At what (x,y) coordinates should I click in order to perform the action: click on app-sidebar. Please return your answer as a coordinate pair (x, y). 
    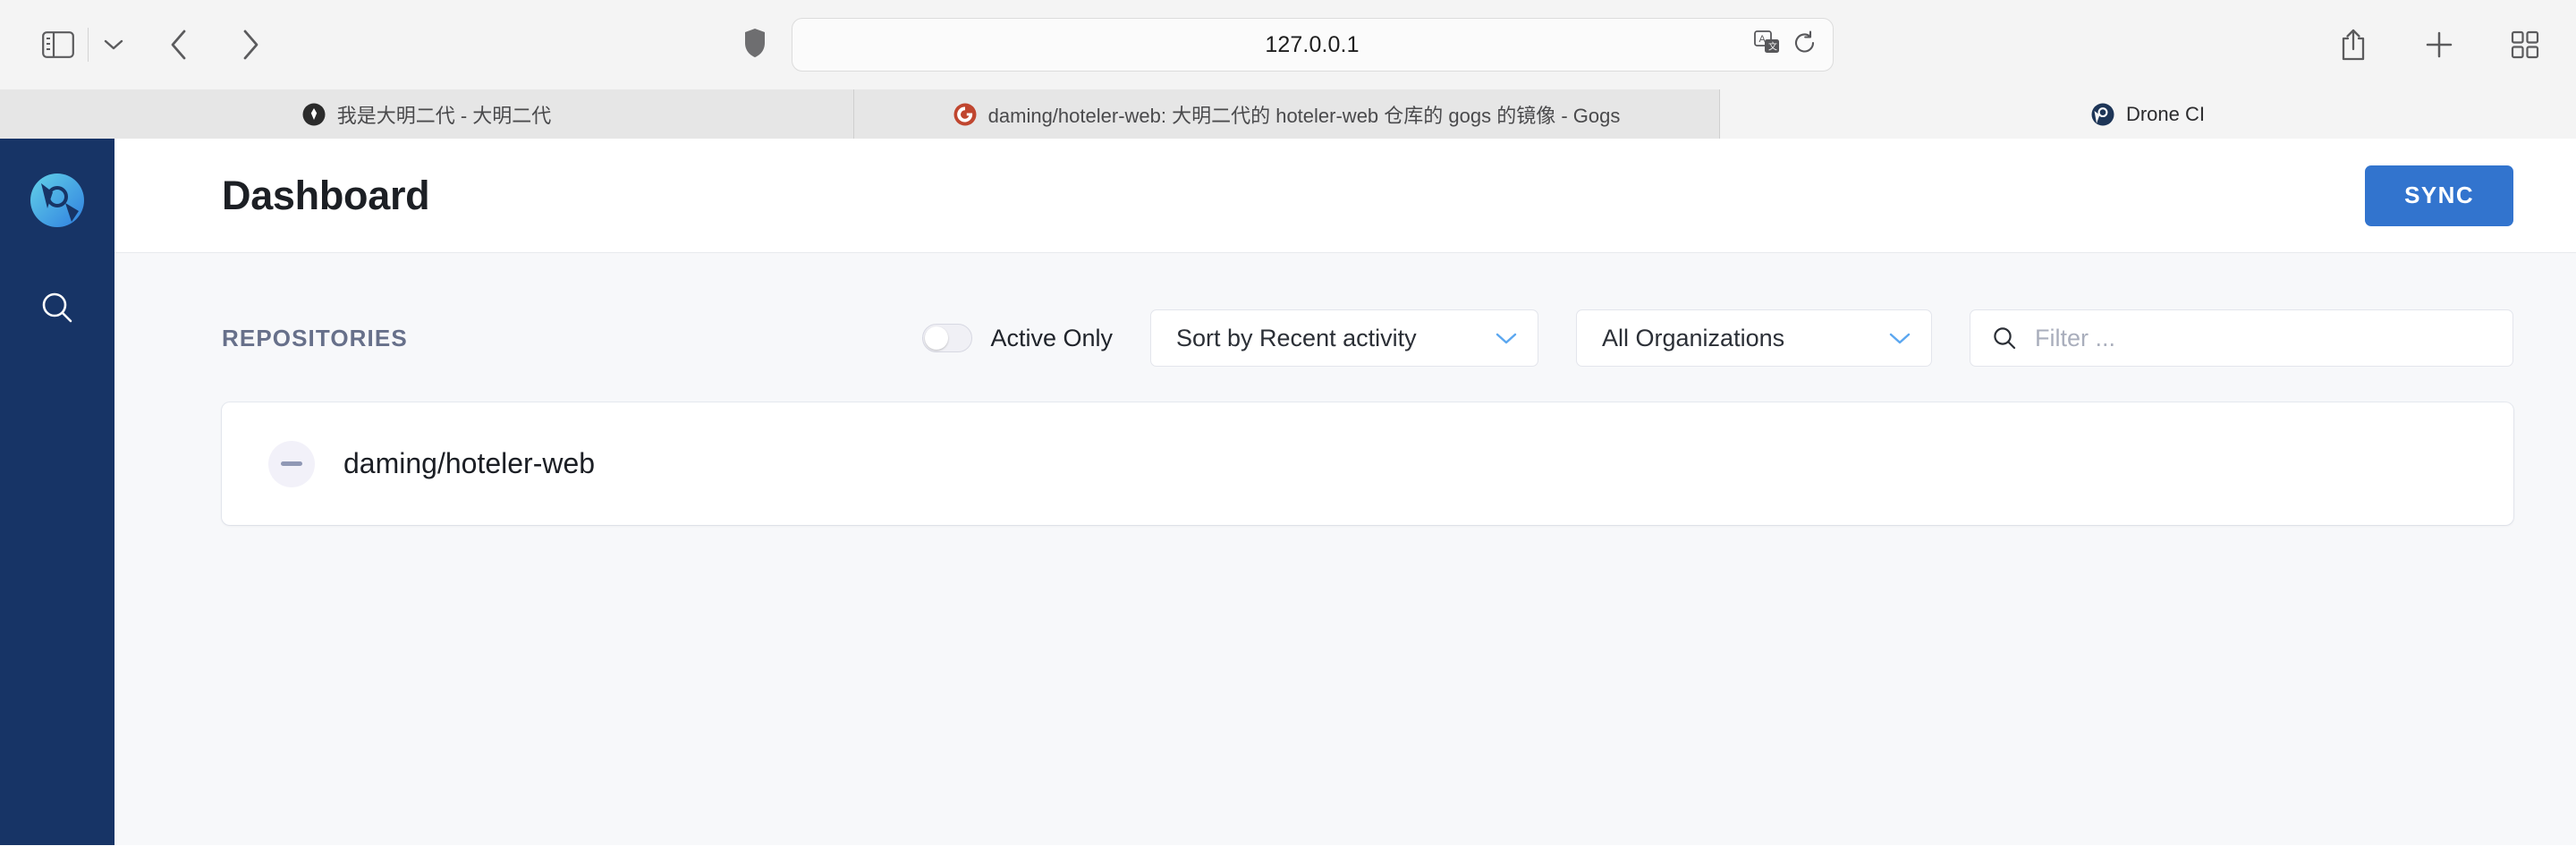
    Looking at the image, I should click on (57, 492).